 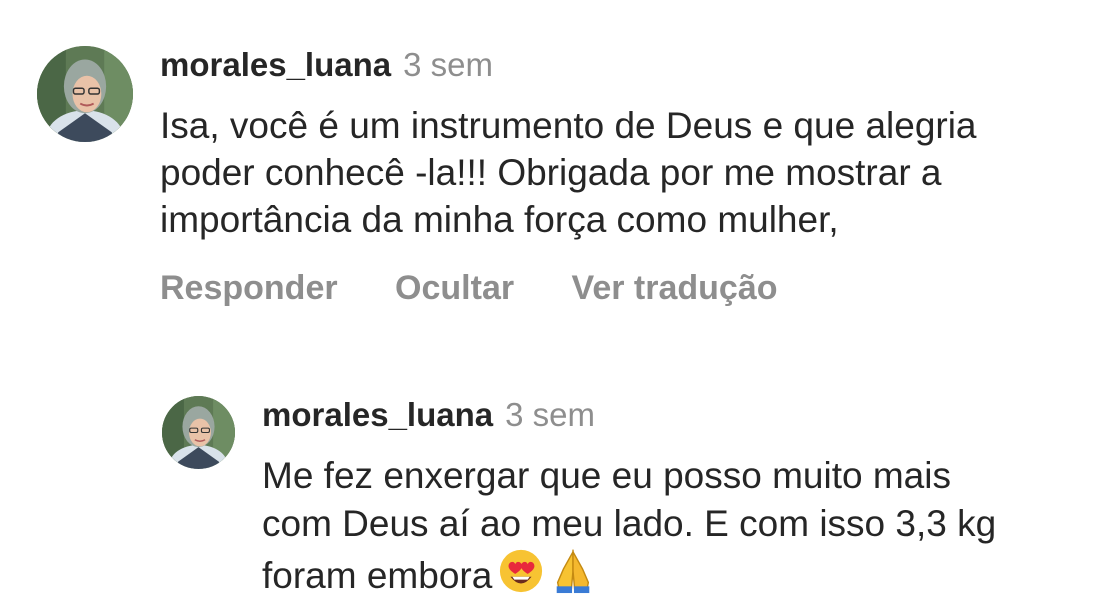 What do you see at coordinates (249, 288) in the screenshot?
I see `reply-button: Responder` at bounding box center [249, 288].